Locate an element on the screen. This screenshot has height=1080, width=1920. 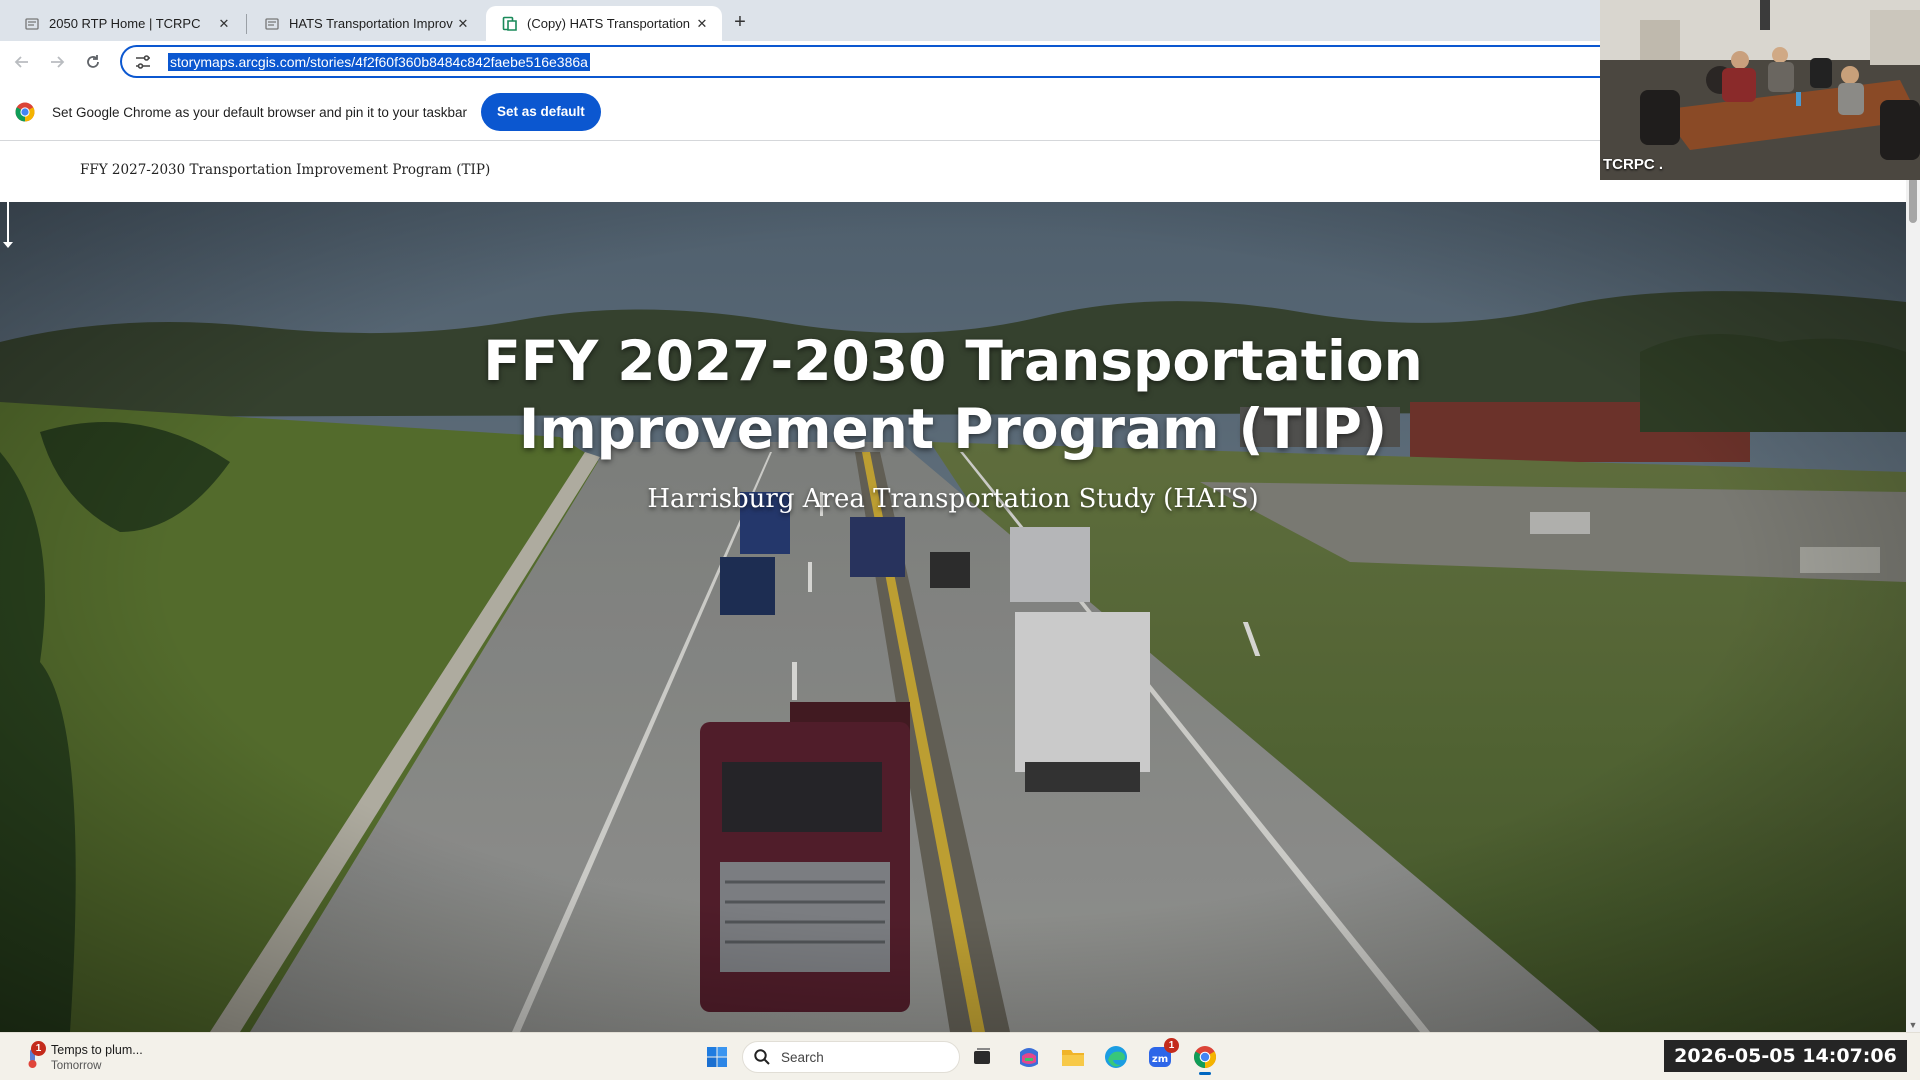
taskbar-search-placeholder: Search is located at coordinates (802, 1057).